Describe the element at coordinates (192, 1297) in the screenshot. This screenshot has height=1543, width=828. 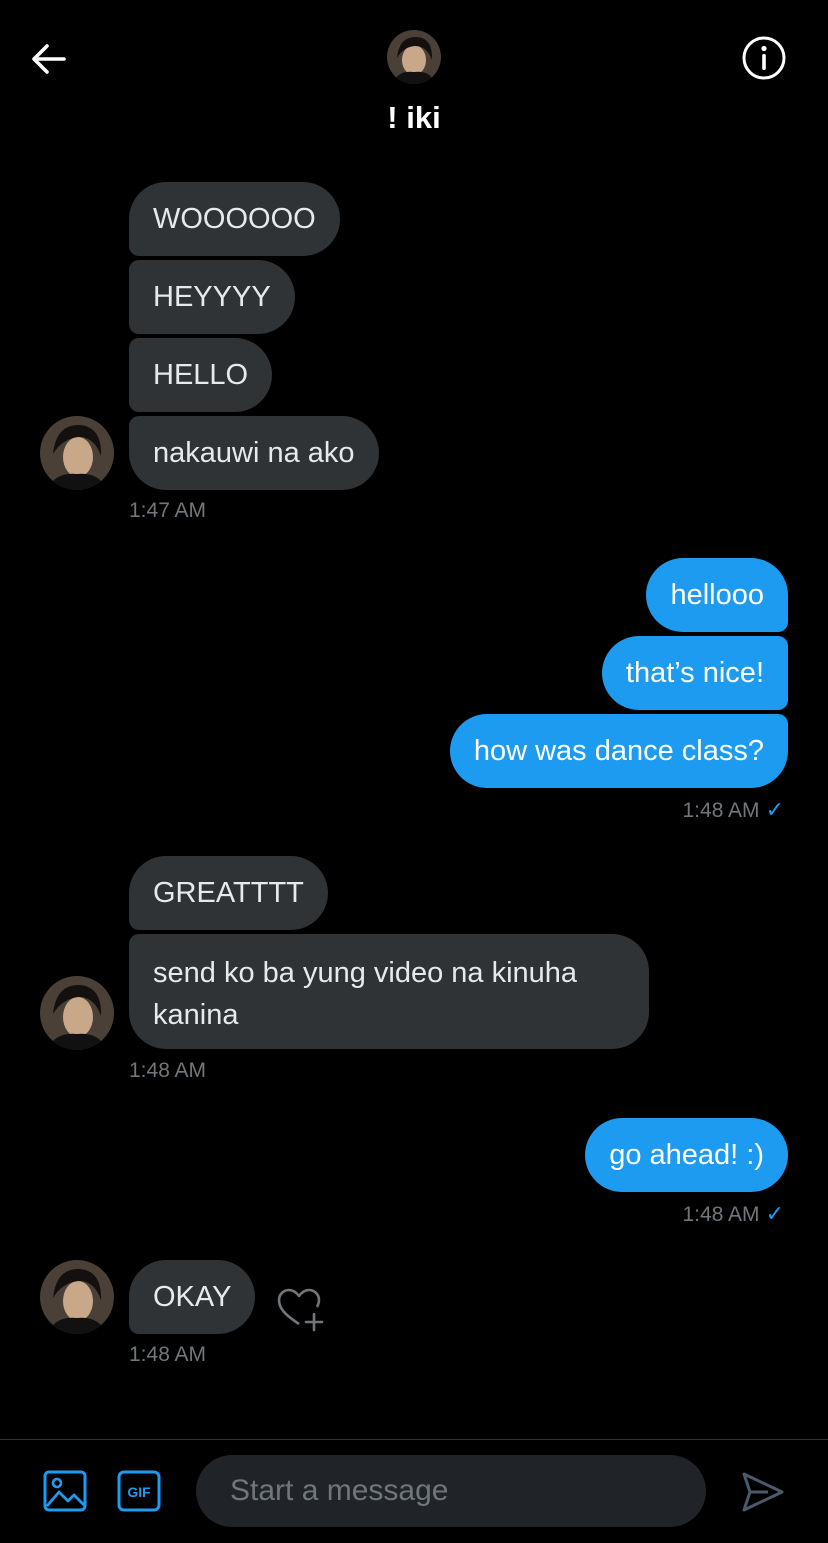
I see `incoming-message: OKAY` at that location.